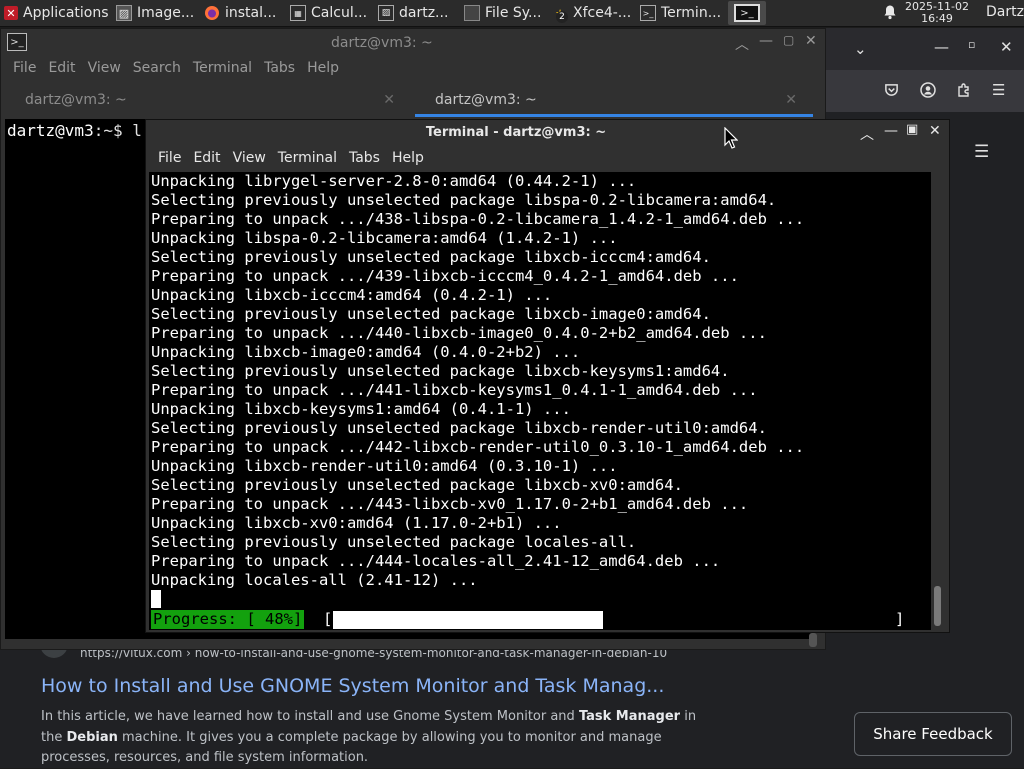 The height and width of the screenshot is (769, 1024). Describe the element at coordinates (890, 12) in the screenshot. I see `notification-bell-icon` at that location.